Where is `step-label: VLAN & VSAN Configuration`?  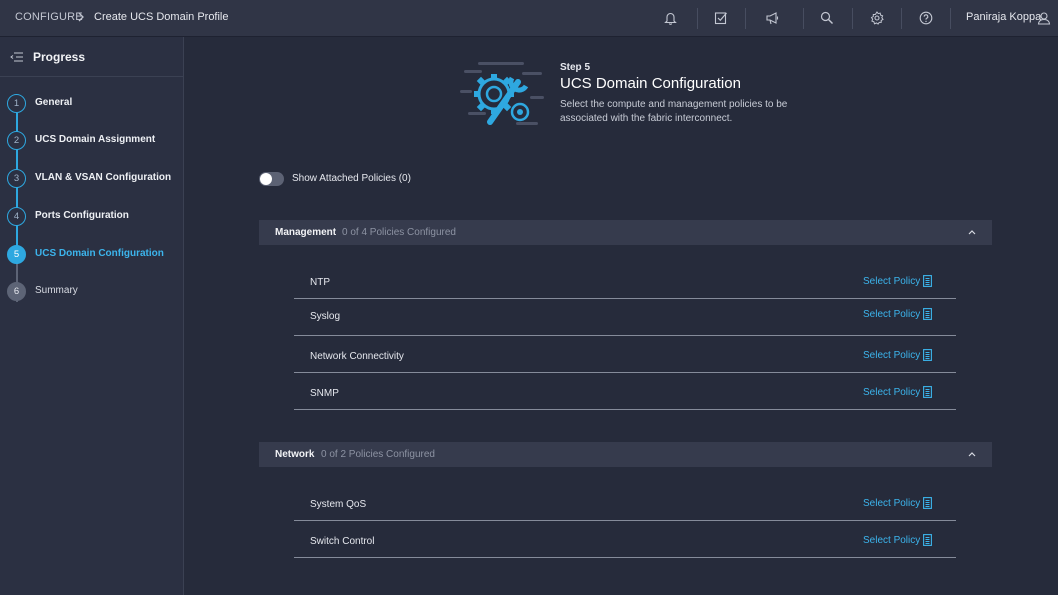
step-label: VLAN & VSAN Configuration is located at coordinates (103, 177).